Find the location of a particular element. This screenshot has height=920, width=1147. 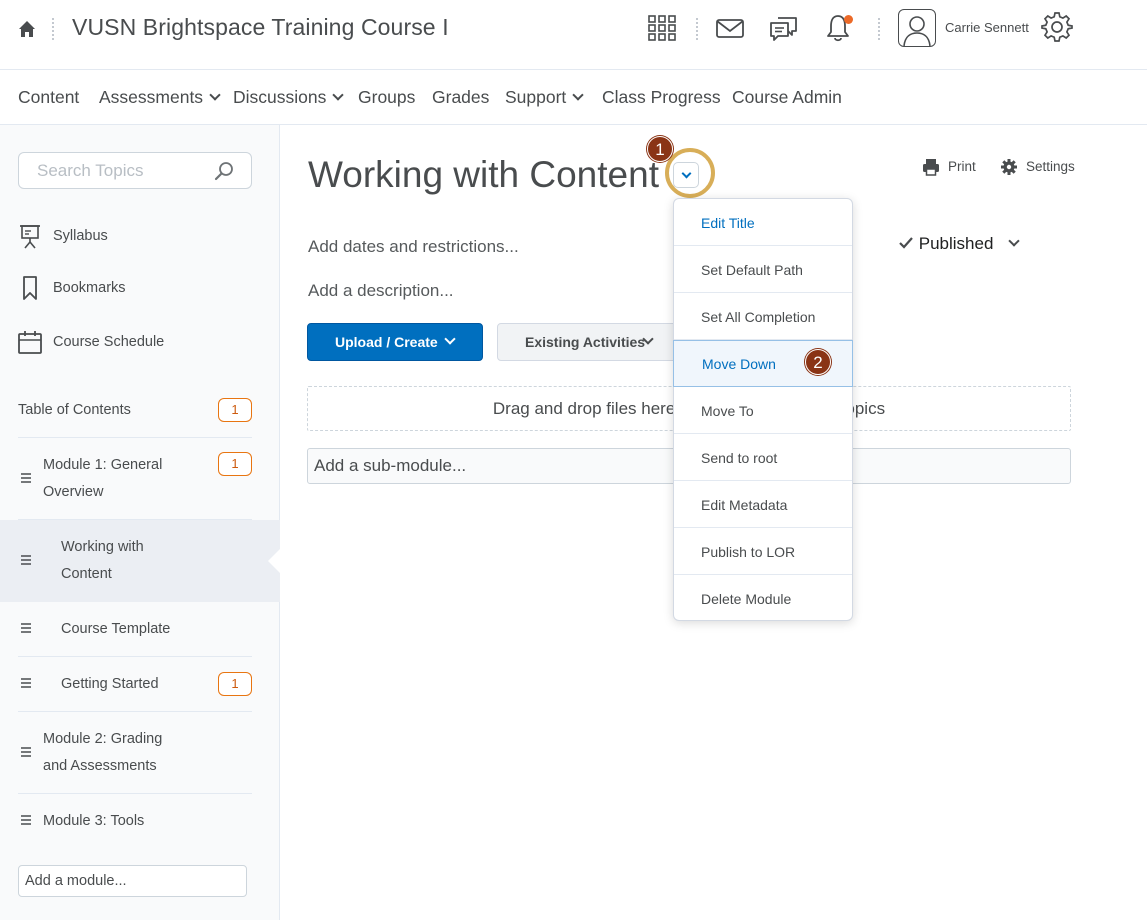

toc-module-1: Module 1: General Overview 1 is located at coordinates (140, 479).